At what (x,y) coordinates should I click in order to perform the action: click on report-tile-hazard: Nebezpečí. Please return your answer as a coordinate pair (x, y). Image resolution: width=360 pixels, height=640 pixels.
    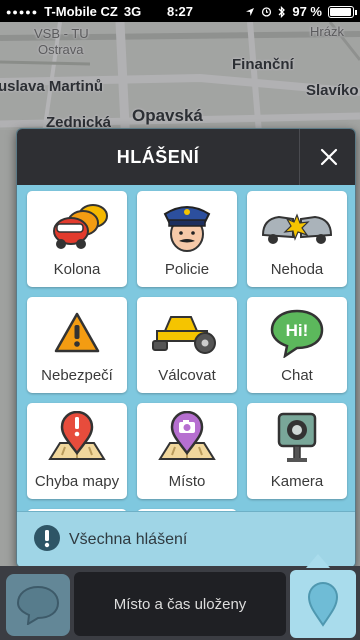
    Looking at the image, I should click on (77, 345).